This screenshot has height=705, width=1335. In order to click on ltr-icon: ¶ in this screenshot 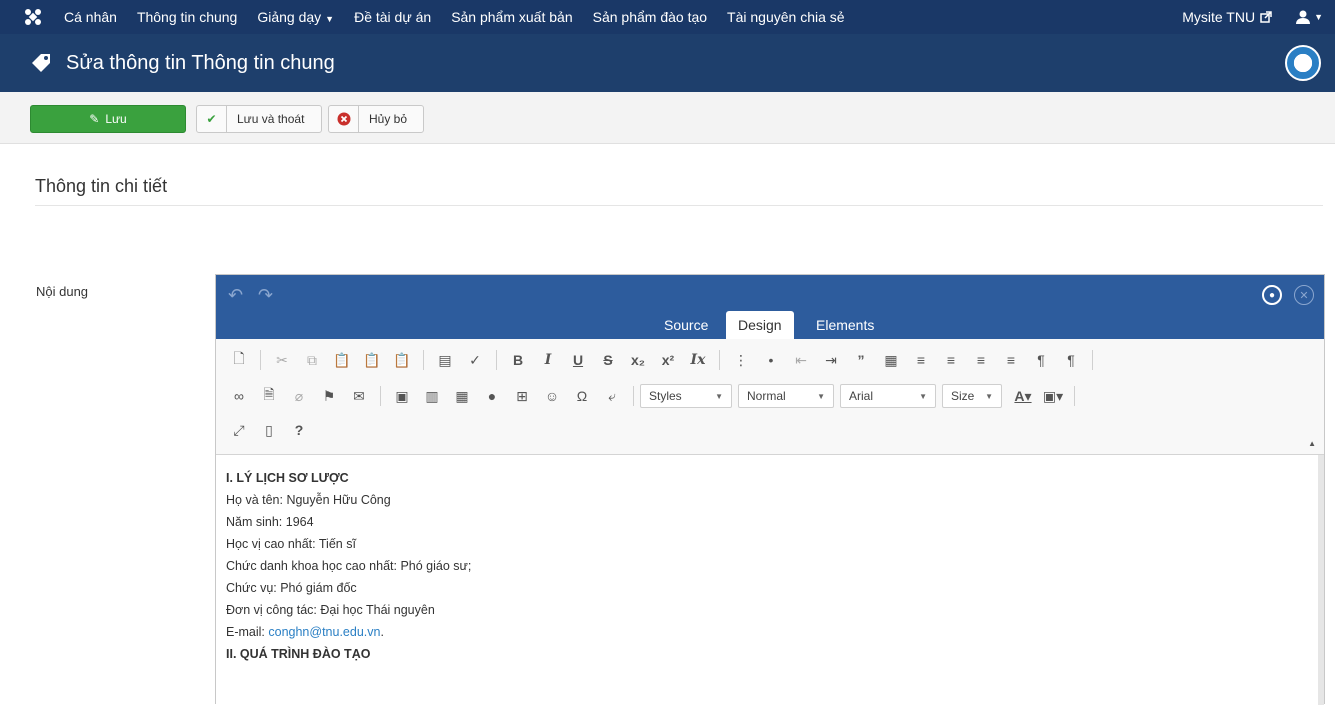, I will do `click(1041, 360)`.